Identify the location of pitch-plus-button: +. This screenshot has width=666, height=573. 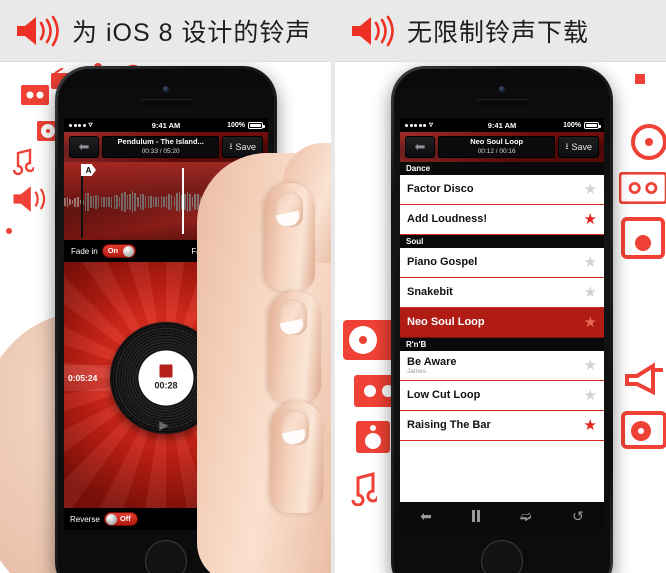
(256, 519).